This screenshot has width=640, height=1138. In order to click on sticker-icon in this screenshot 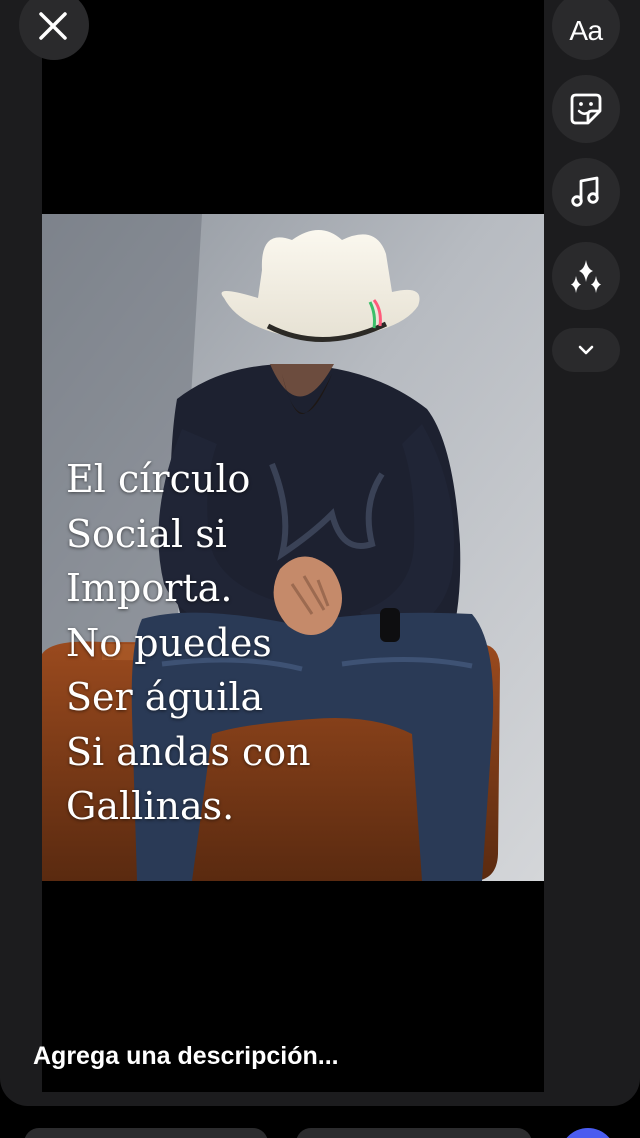, I will do `click(586, 109)`.